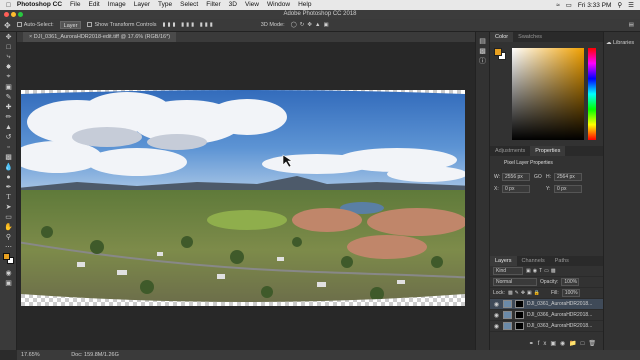  Describe the element at coordinates (564, 344) in the screenshot. I see `layer-footer-icons: ⚭fx▣◉📁□🗑` at that location.